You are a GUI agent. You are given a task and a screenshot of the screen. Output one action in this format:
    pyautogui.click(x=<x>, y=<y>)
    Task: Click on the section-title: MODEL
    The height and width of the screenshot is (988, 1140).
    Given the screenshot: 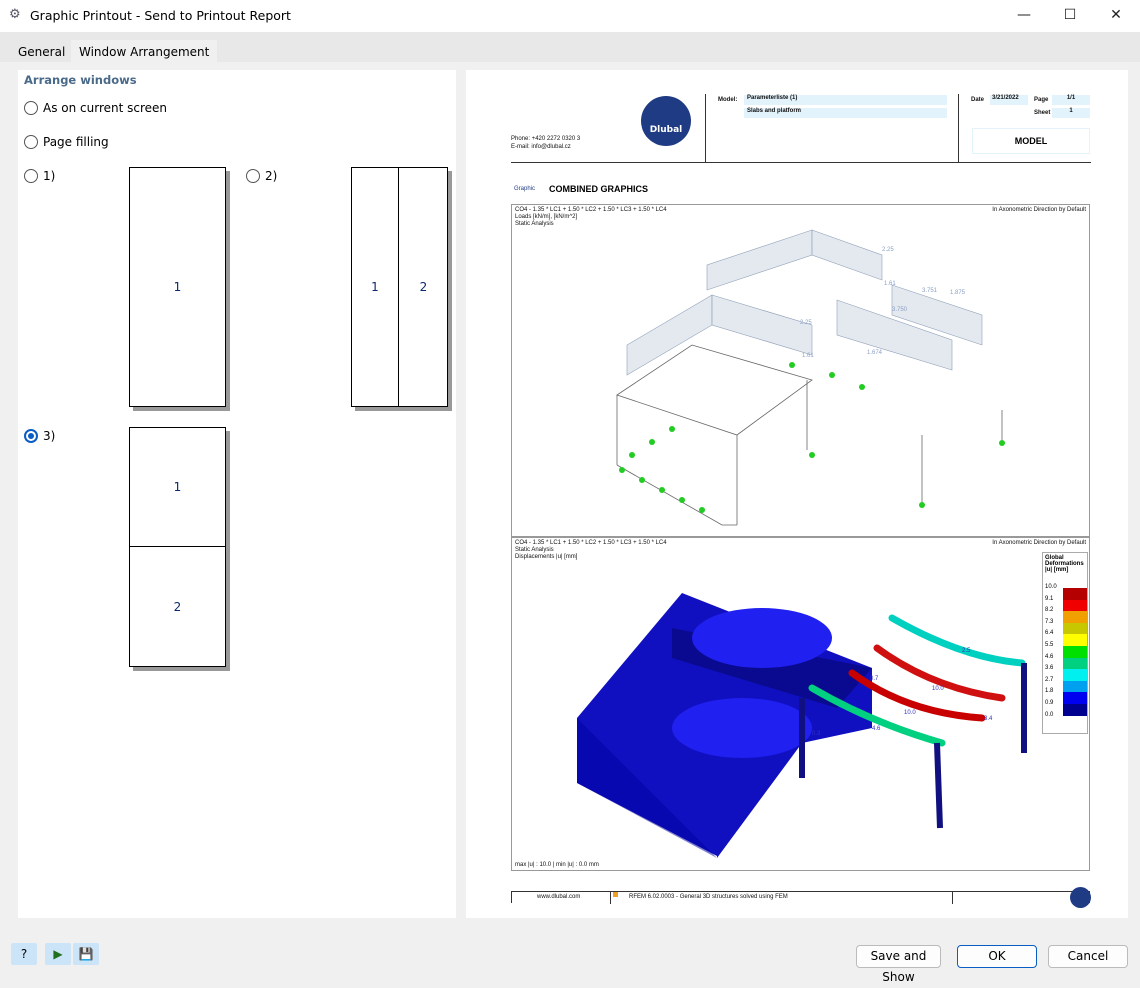 What is the action you would take?
    pyautogui.click(x=1031, y=141)
    